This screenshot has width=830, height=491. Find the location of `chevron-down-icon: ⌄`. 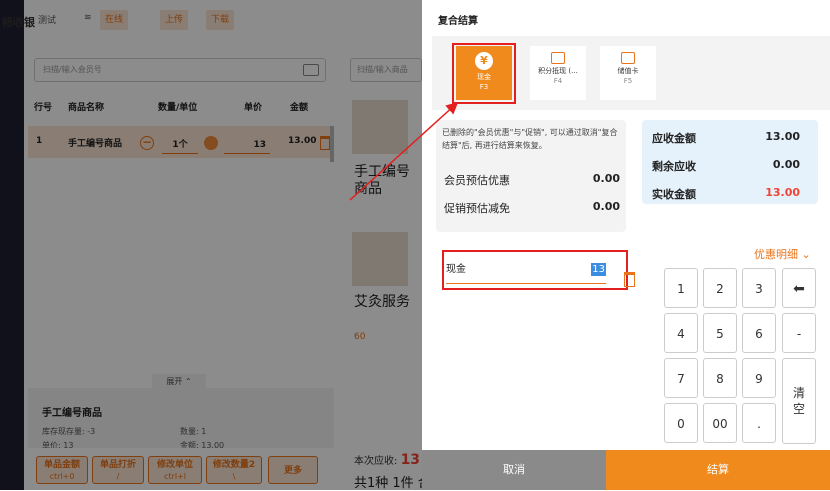

chevron-down-icon: ⌄ is located at coordinates (806, 254).